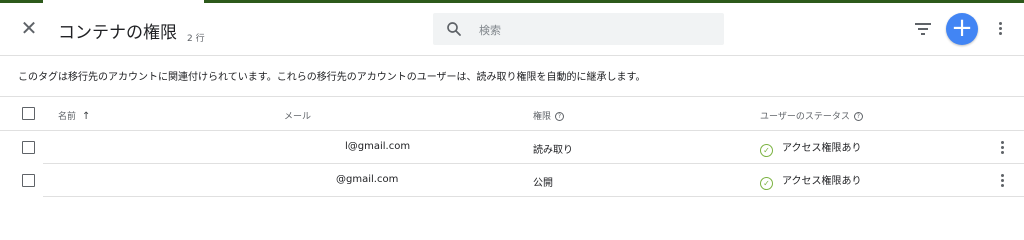 This screenshot has width=1024, height=240. I want to click on row-permission: 読み取り, so click(553, 150).